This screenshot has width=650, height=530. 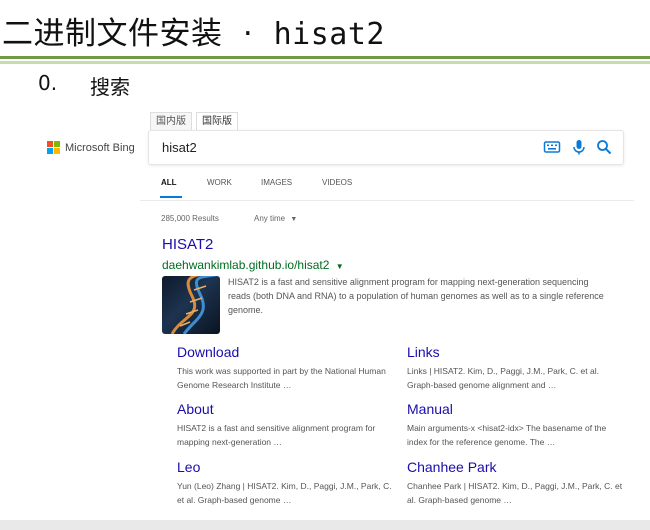 I want to click on slide-title-cn: 二进制文件安装, so click(x=112, y=34).